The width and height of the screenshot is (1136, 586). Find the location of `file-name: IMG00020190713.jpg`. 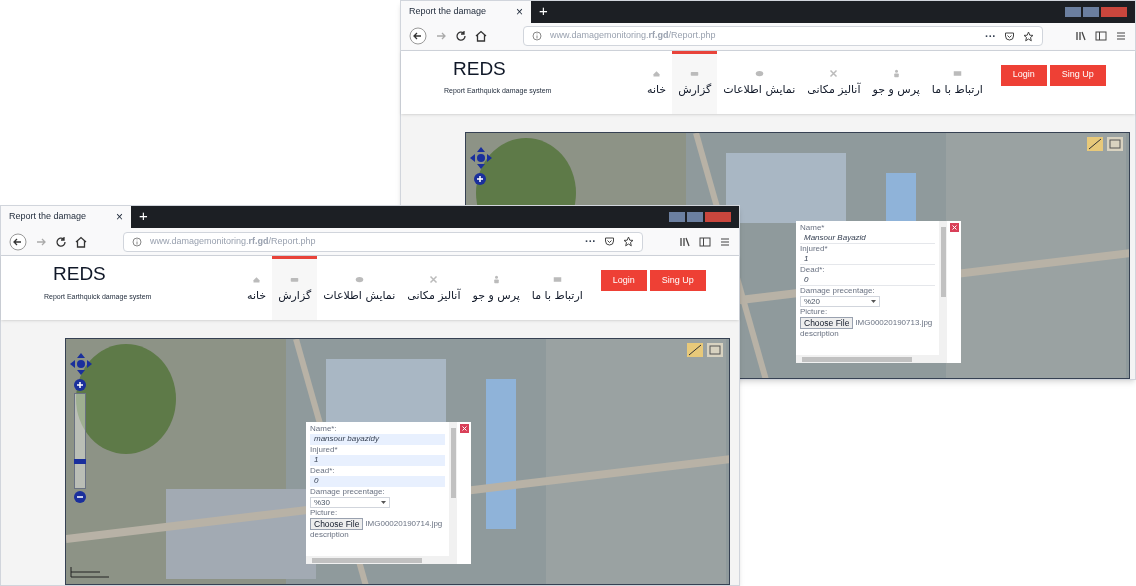

file-name: IMG00020190713.jpg is located at coordinates (894, 323).